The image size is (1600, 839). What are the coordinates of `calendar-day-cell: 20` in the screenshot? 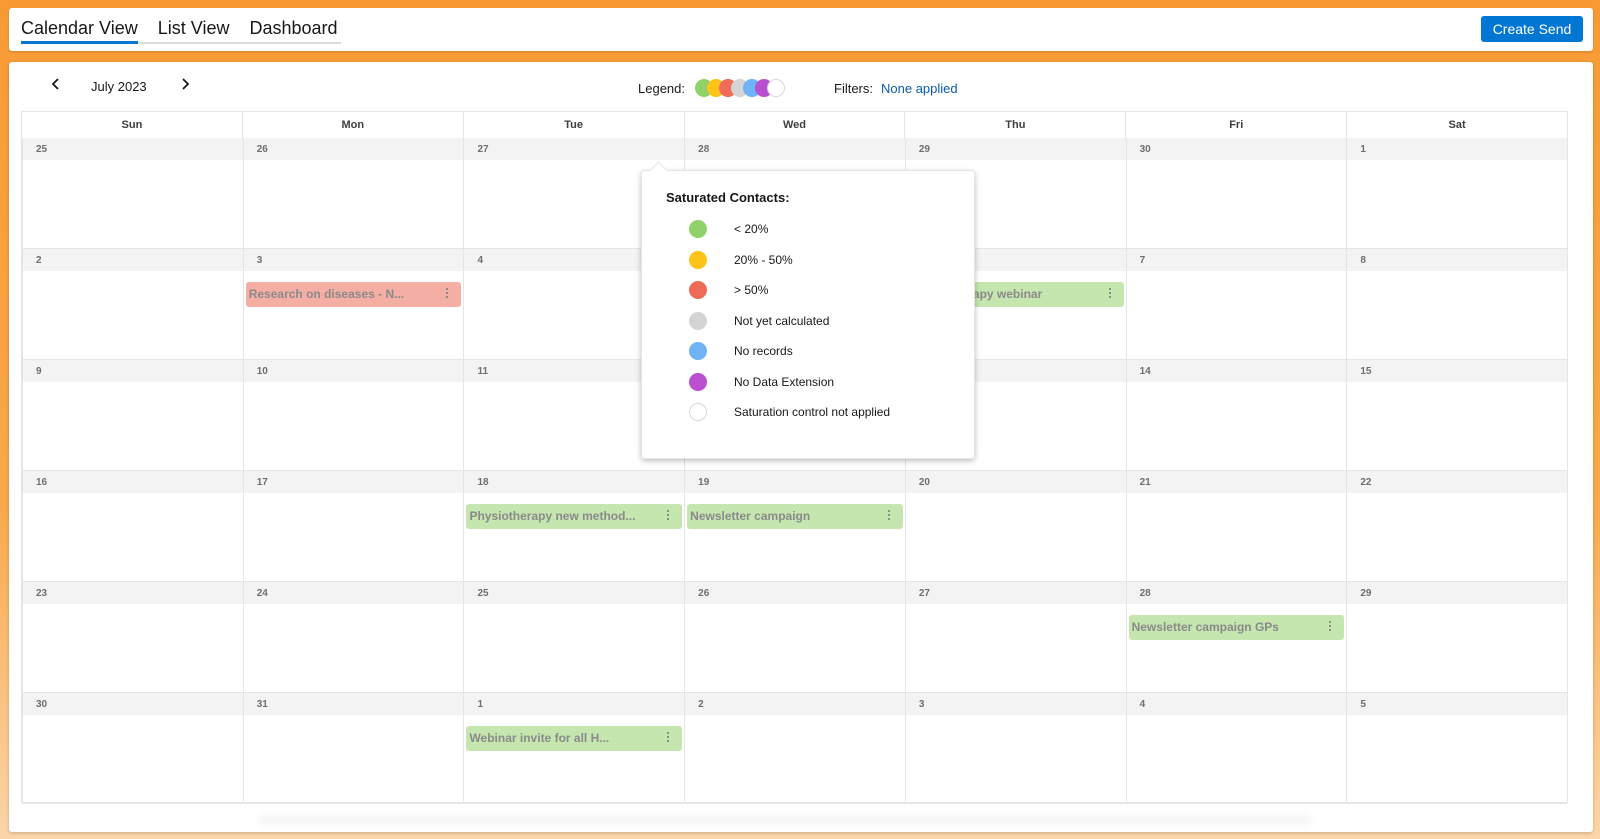 It's located at (1015, 526).